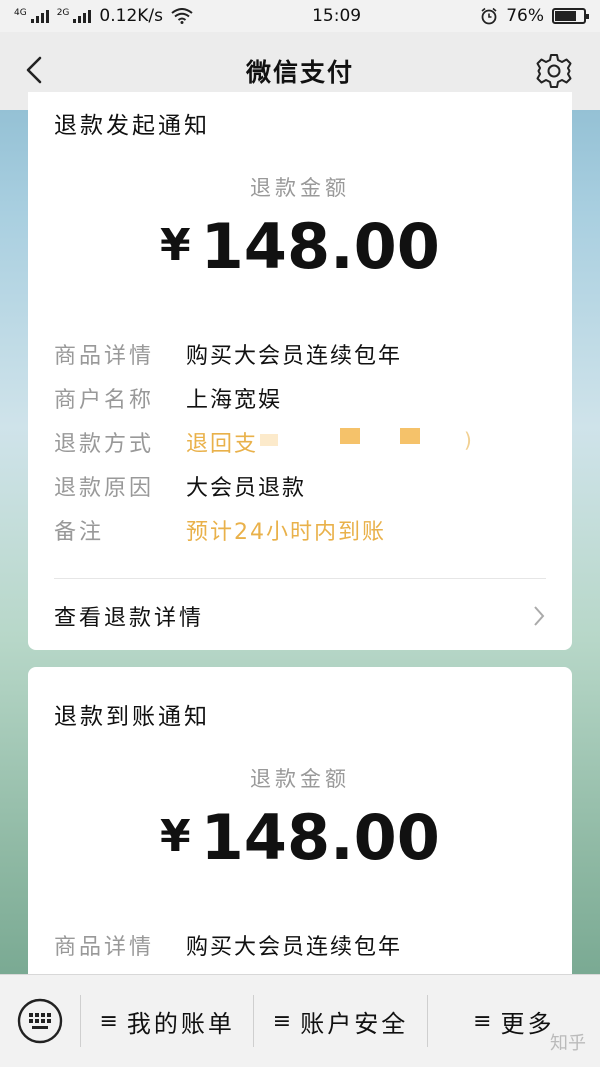  What do you see at coordinates (182, 16) in the screenshot?
I see `wifi-icon` at bounding box center [182, 16].